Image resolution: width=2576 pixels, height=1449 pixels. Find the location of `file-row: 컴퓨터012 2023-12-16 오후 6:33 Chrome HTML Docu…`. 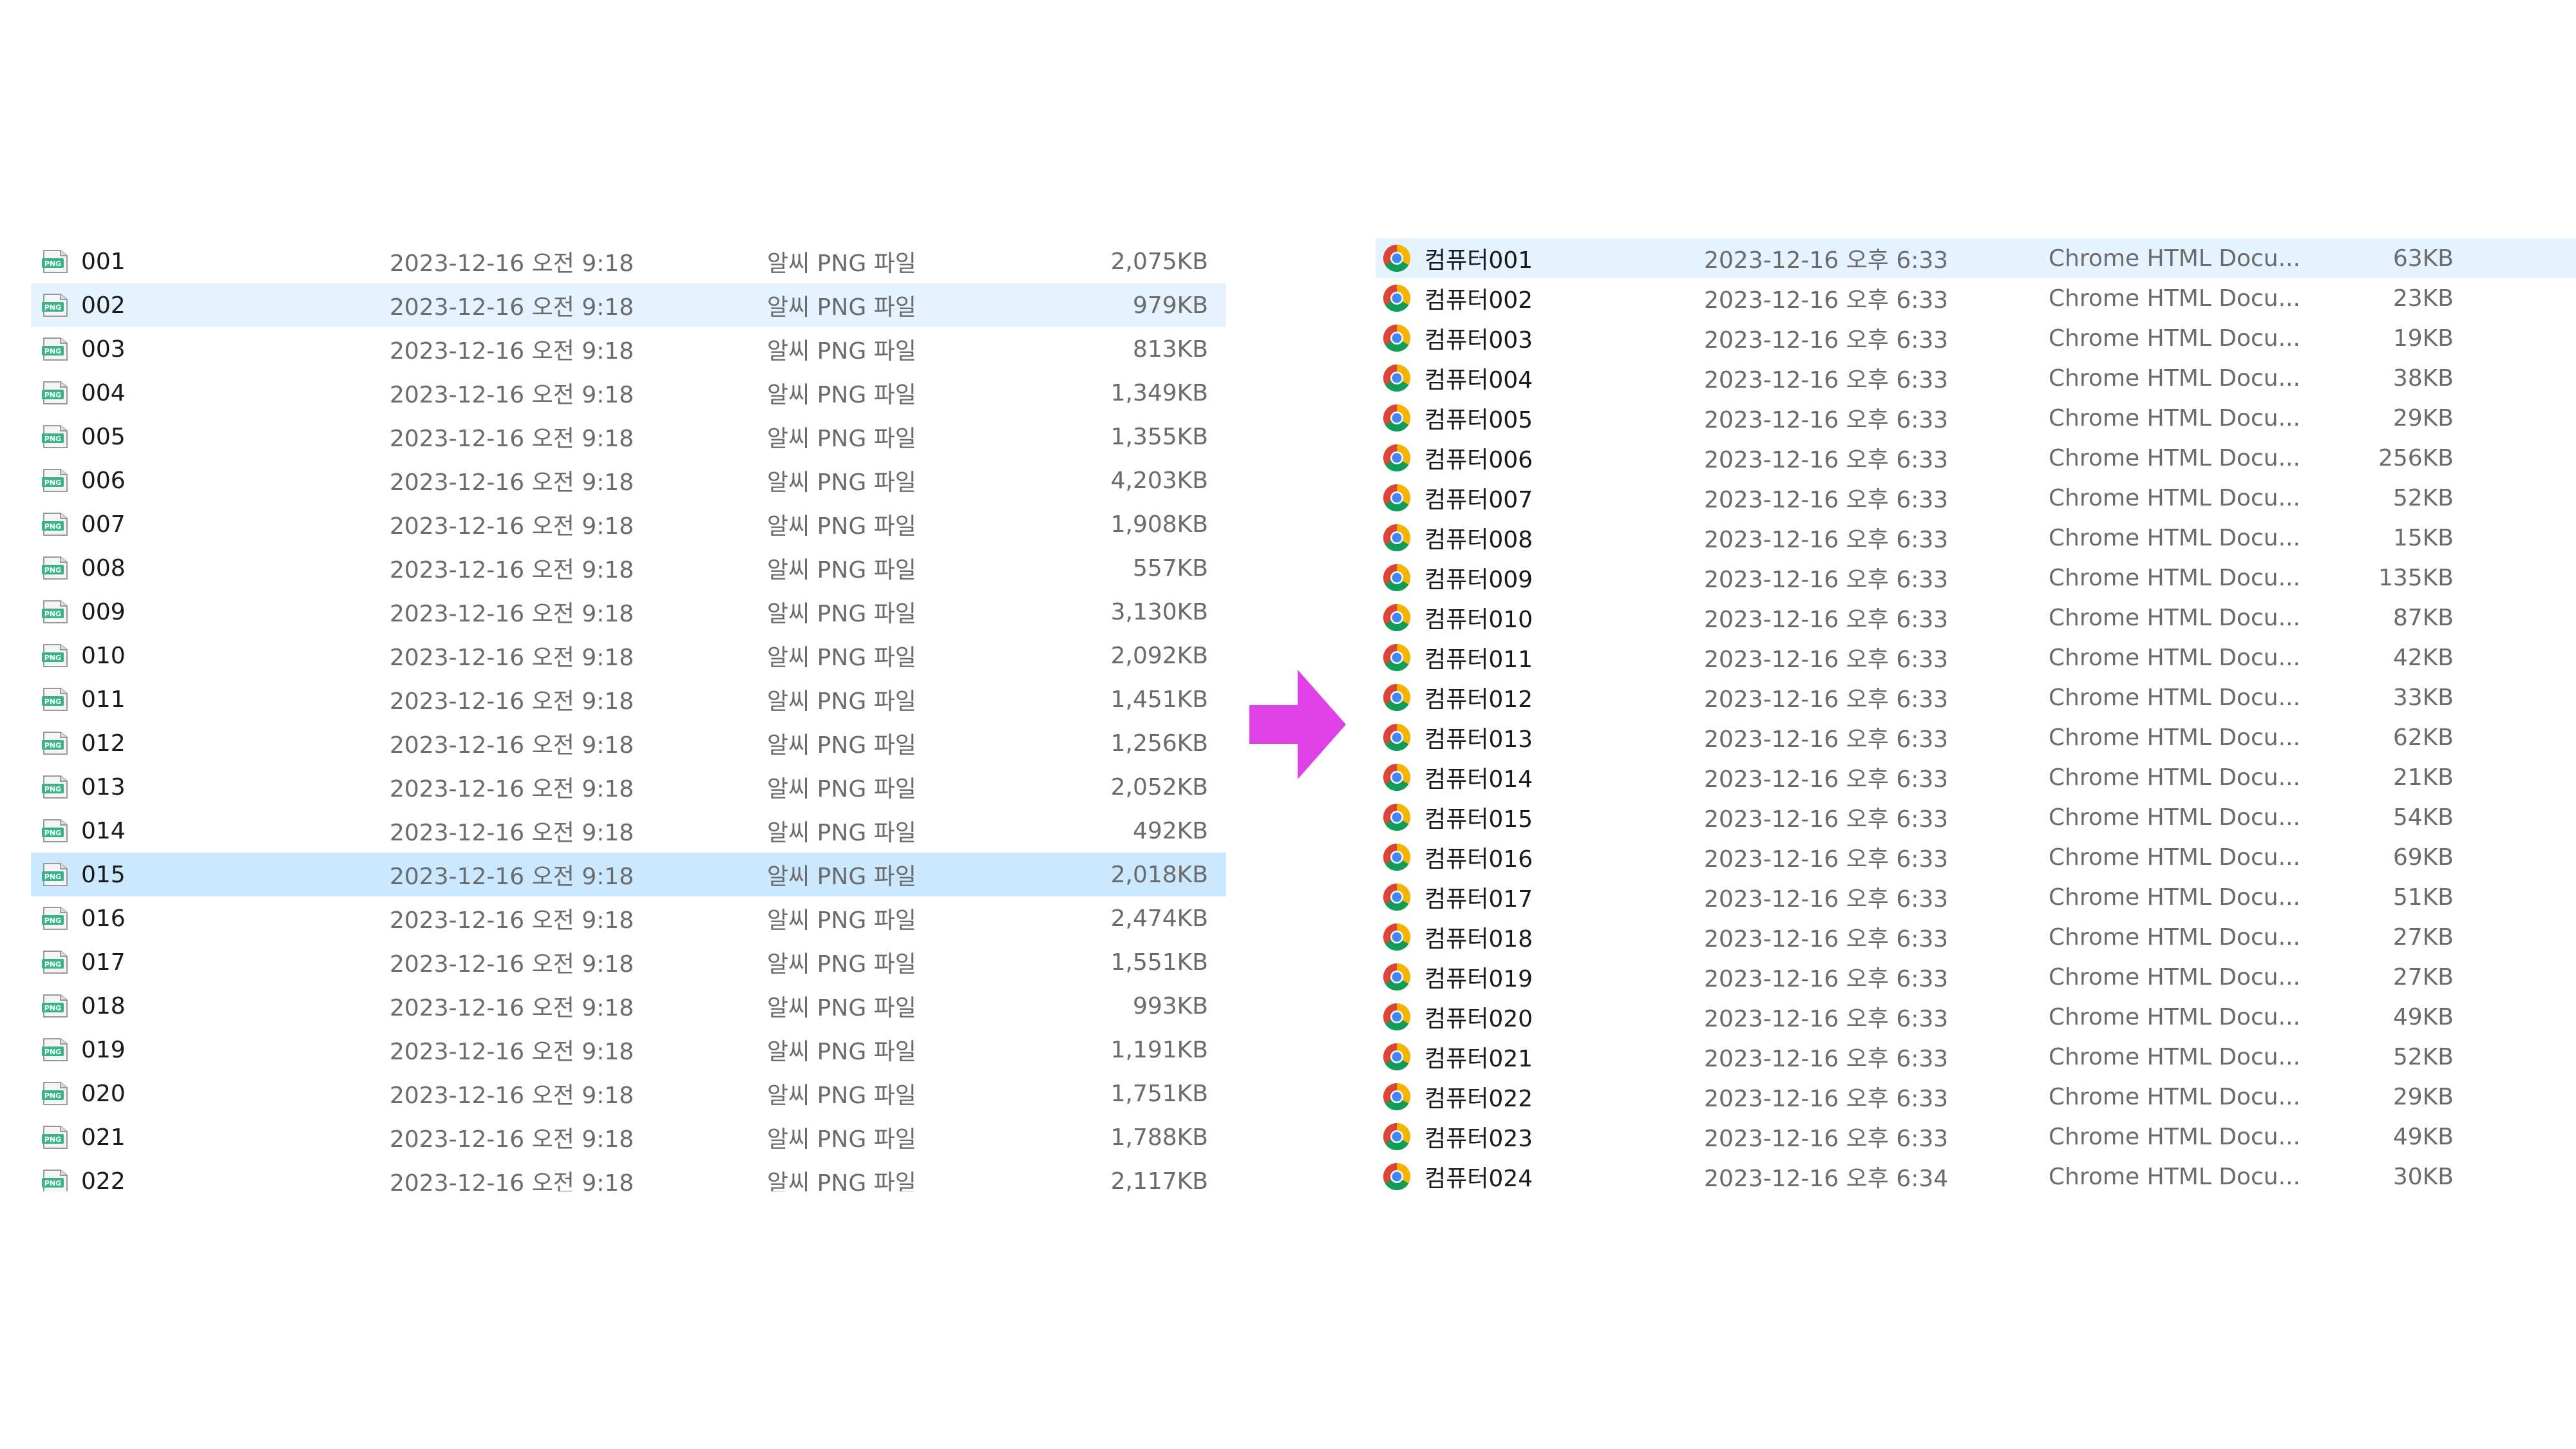

file-row: 컴퓨터012 2023-12-16 오후 6:33 Chrome HTML Docu… is located at coordinates (1976, 697).